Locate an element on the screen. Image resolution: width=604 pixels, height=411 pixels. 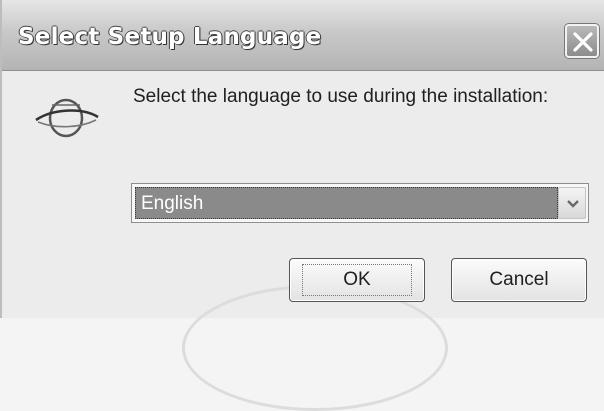
cancel-button-label: Cancel is located at coordinates (519, 279).